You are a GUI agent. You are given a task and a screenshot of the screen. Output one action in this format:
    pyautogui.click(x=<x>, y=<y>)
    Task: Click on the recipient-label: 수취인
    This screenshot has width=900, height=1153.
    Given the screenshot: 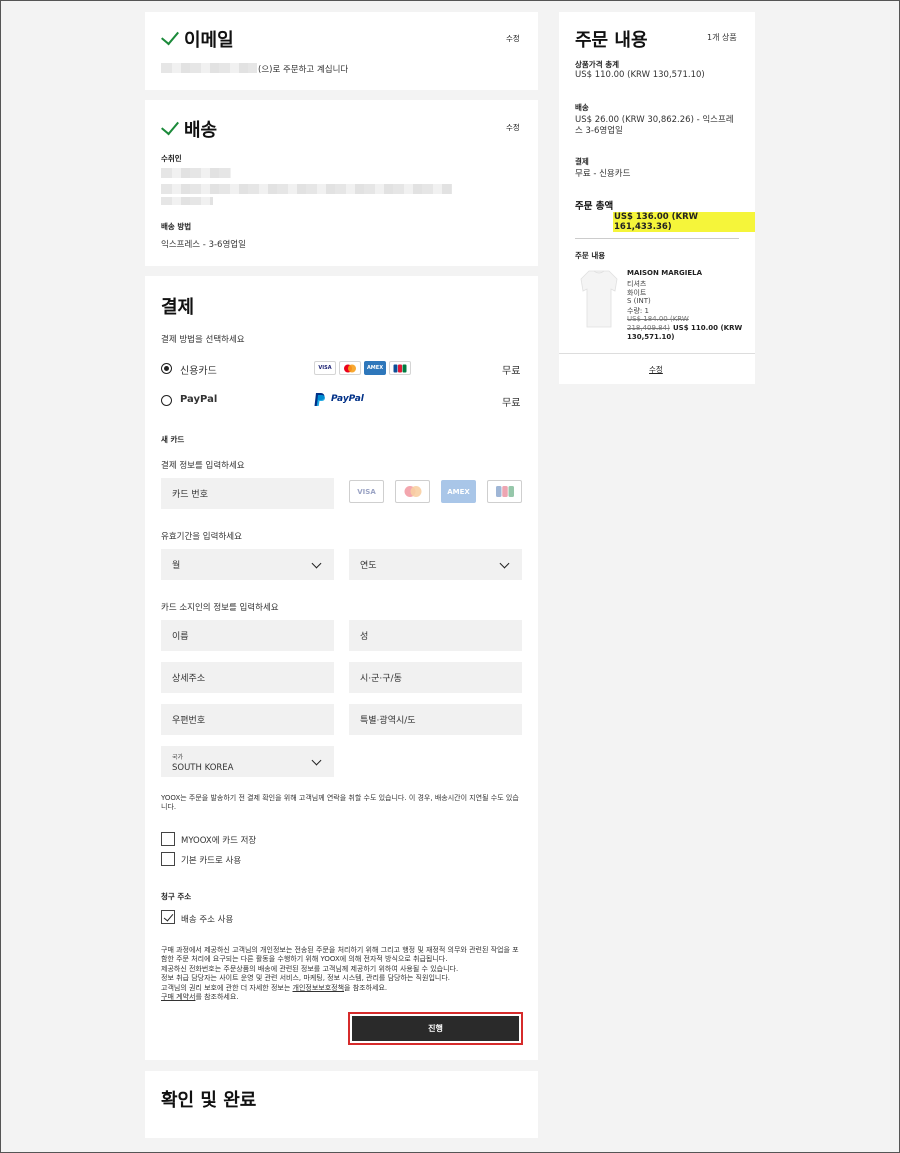 What is the action you would take?
    pyautogui.click(x=171, y=158)
    